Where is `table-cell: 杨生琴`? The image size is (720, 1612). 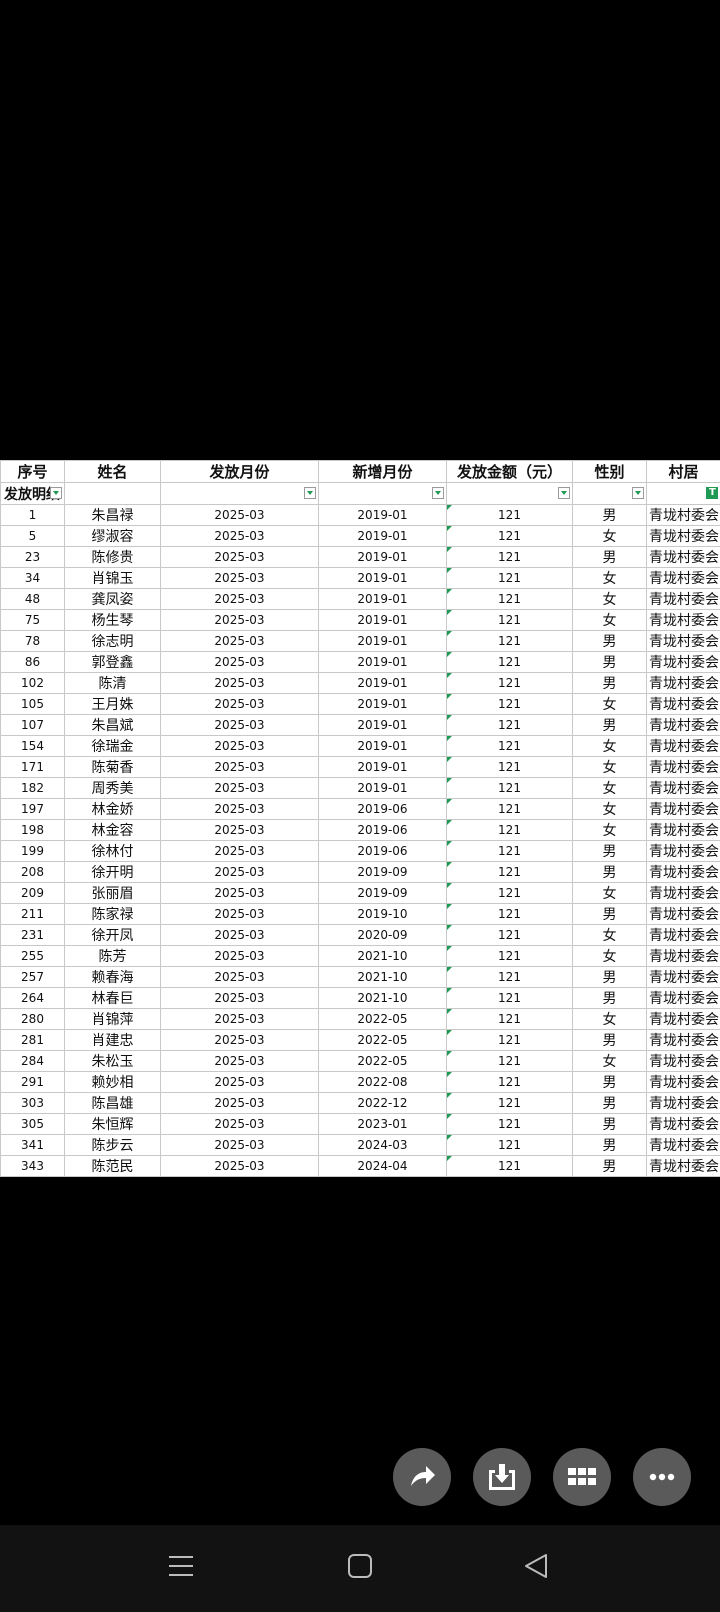
table-cell: 杨生琴 is located at coordinates (112, 620).